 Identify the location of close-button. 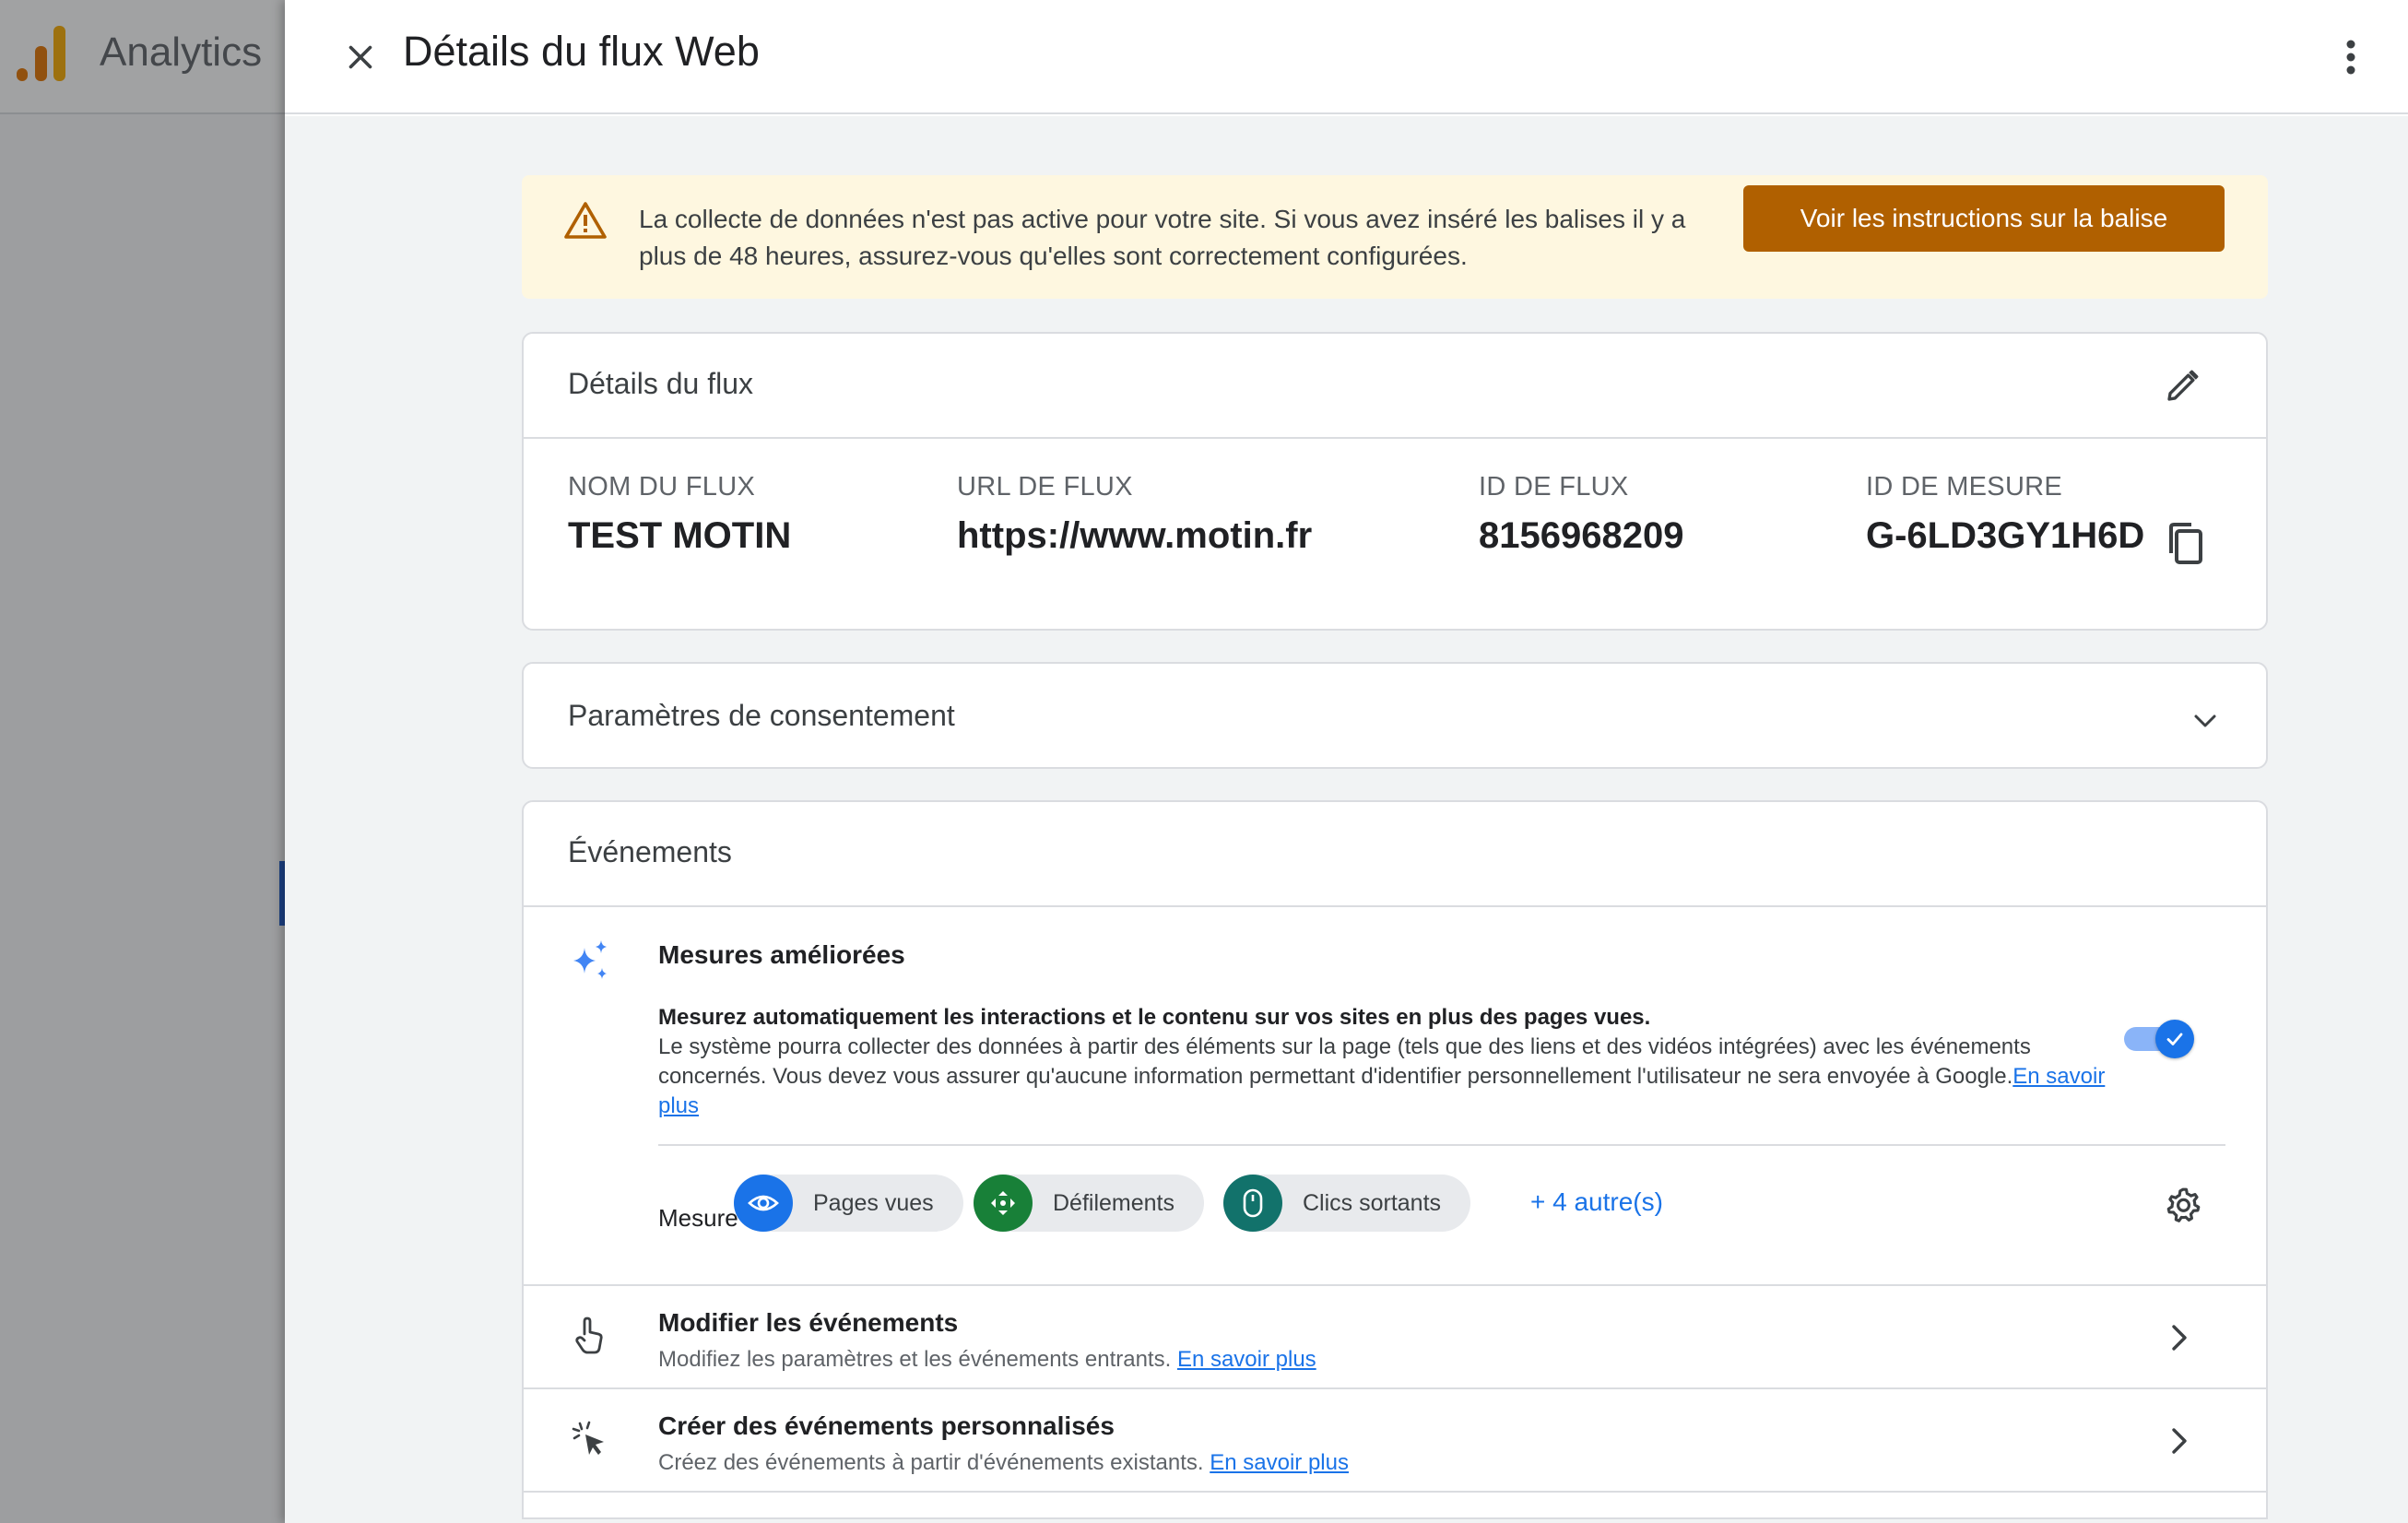
(361, 57).